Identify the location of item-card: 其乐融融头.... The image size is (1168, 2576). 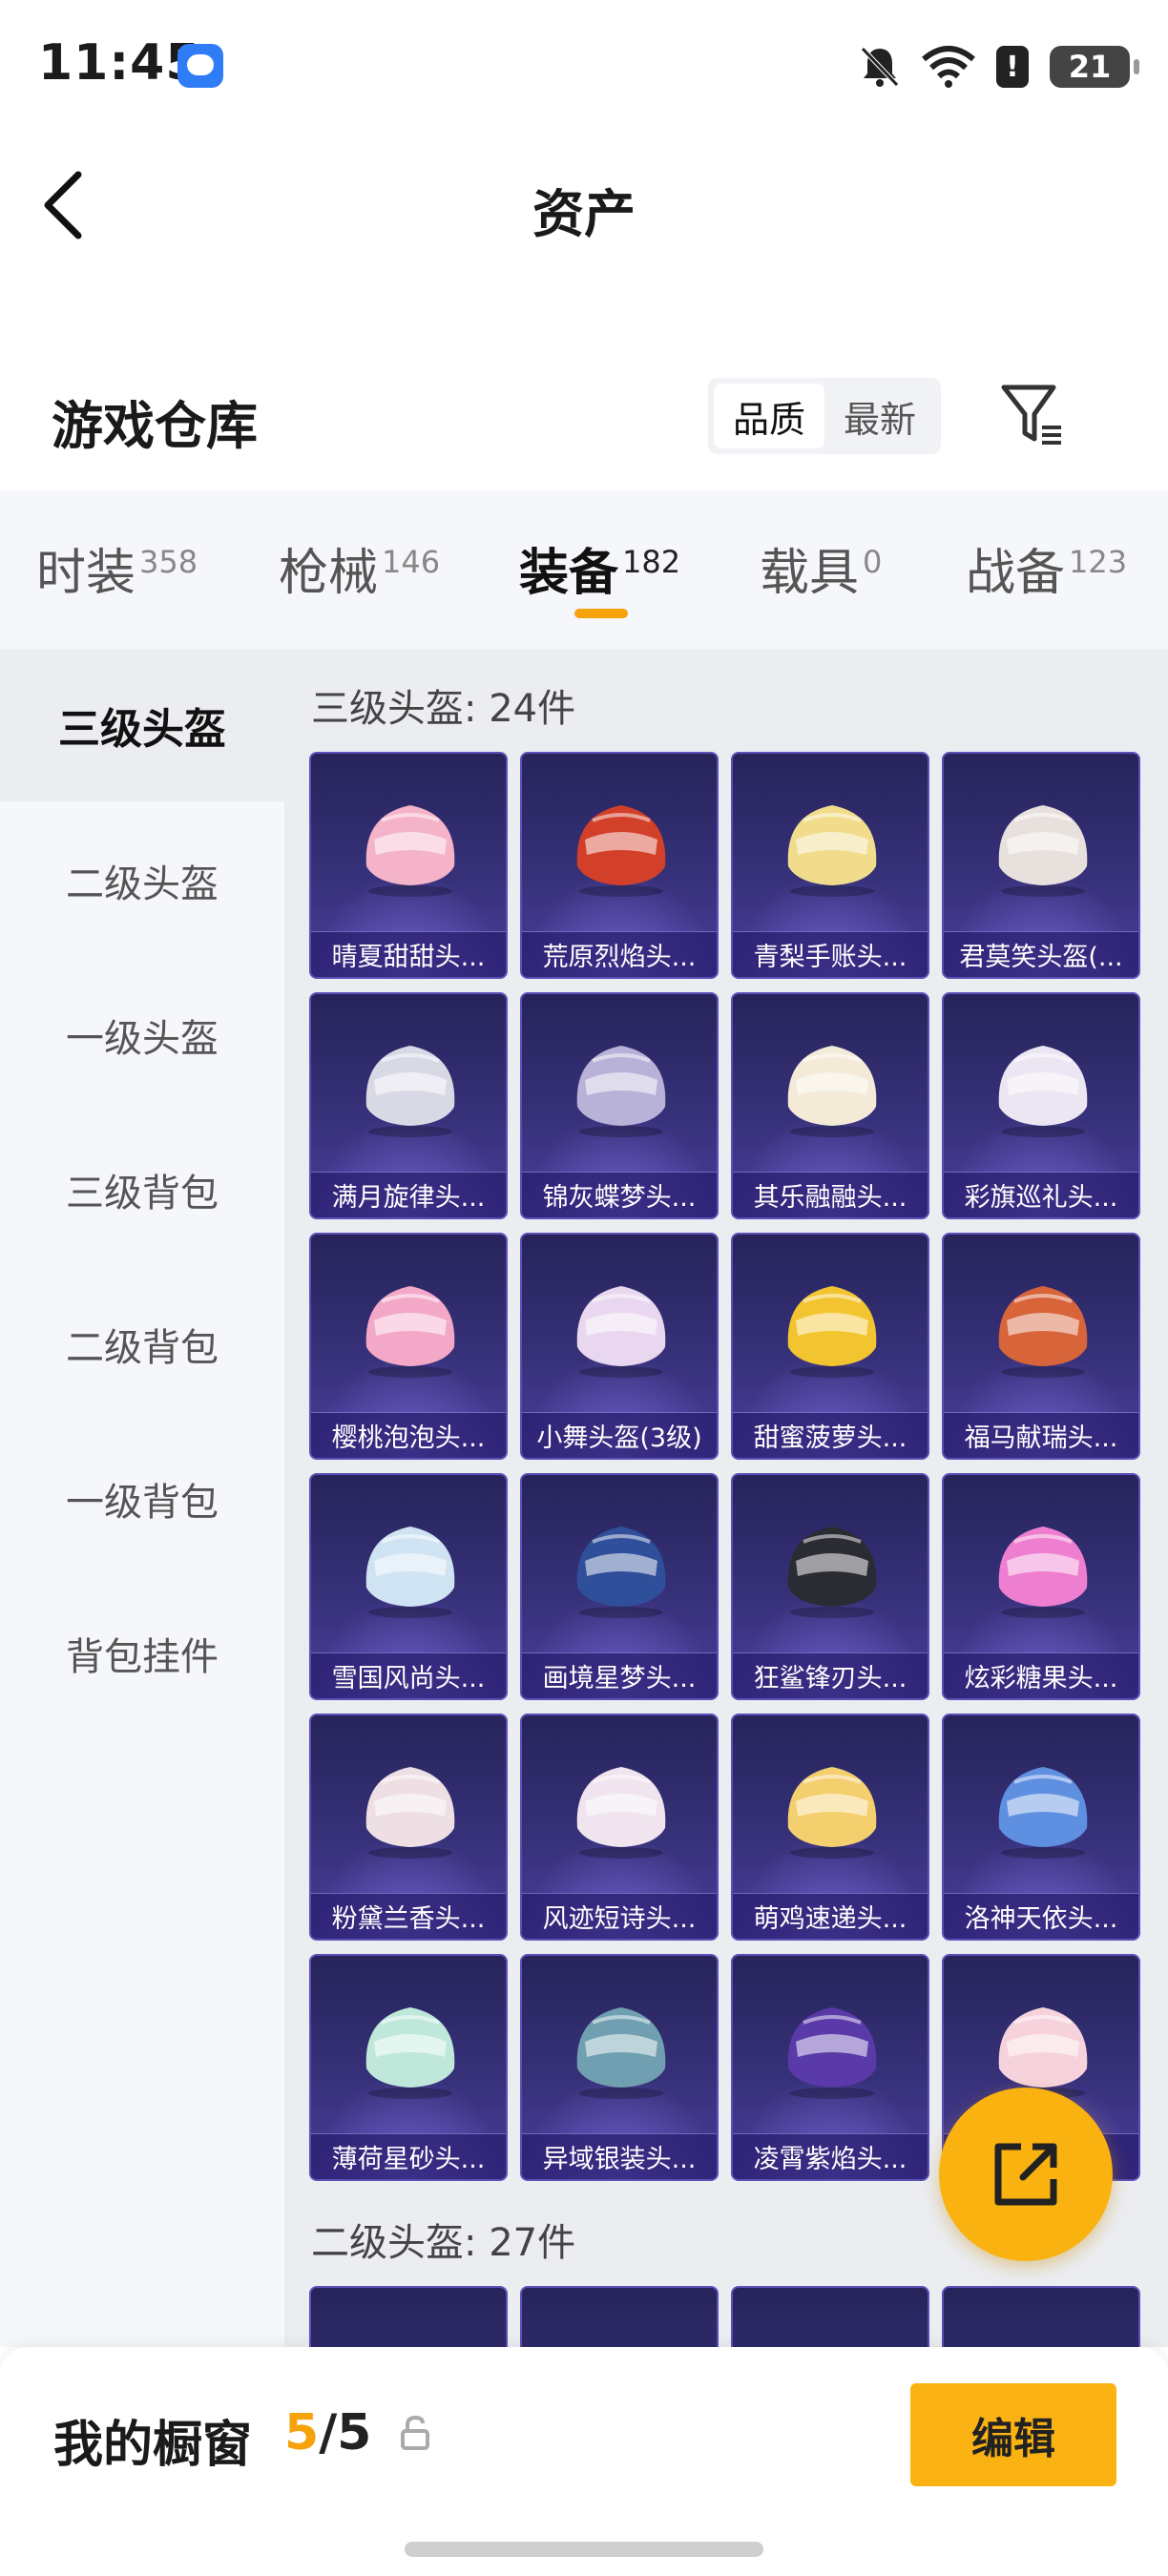
(830, 1105).